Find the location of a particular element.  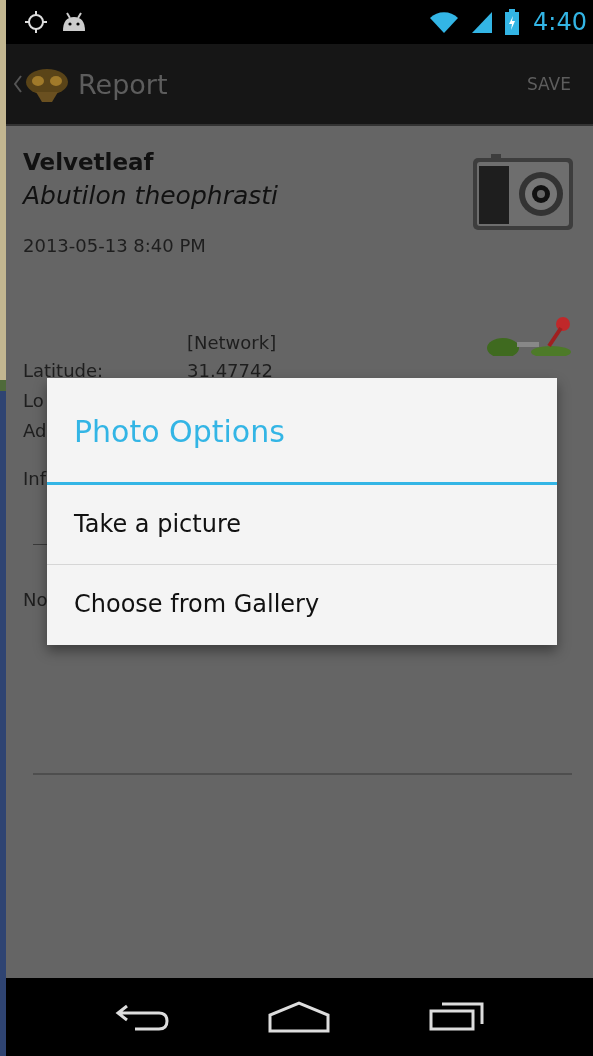

home-icon is located at coordinates (299, 1017).